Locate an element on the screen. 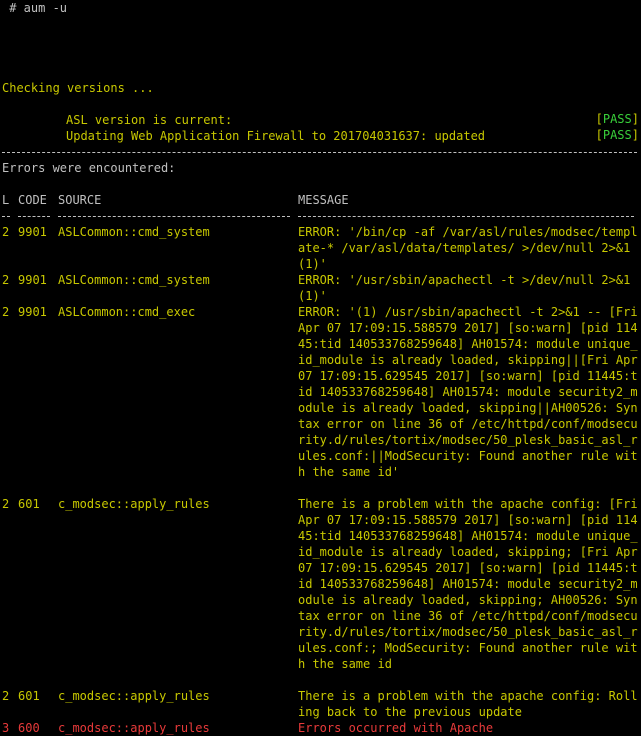  errors-header: Errors were encountered: is located at coordinates (89, 168).